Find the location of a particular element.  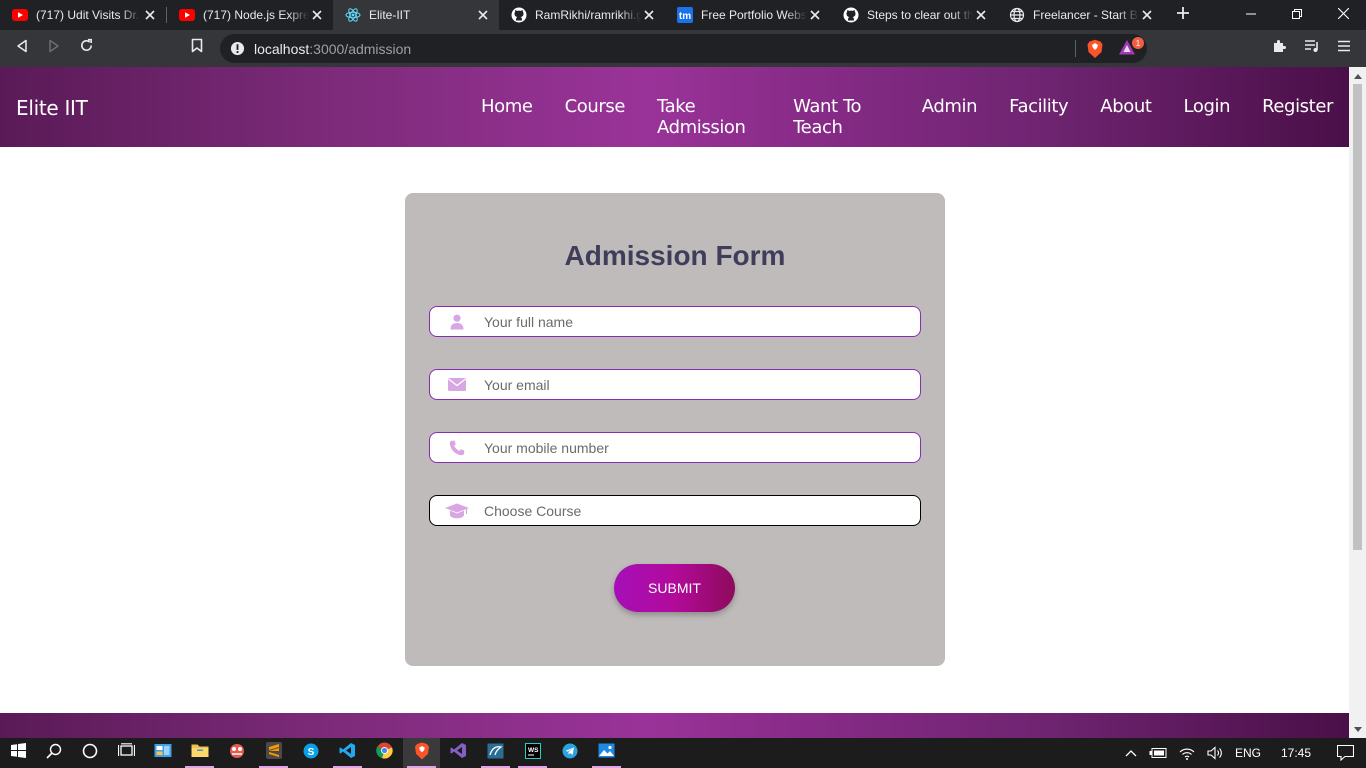

tab-github-ramrikhi: RamRikhi/ramrikhi.github is located at coordinates (582, 15).